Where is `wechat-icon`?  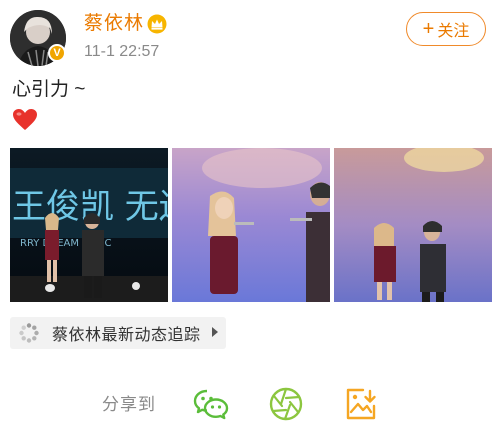 wechat-icon is located at coordinates (211, 404).